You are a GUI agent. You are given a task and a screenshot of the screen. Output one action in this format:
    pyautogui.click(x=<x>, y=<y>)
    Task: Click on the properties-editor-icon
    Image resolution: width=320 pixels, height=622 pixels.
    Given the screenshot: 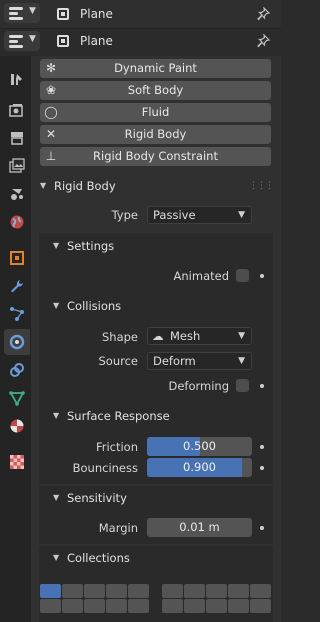 What is the action you would take?
    pyautogui.click(x=16, y=13)
    